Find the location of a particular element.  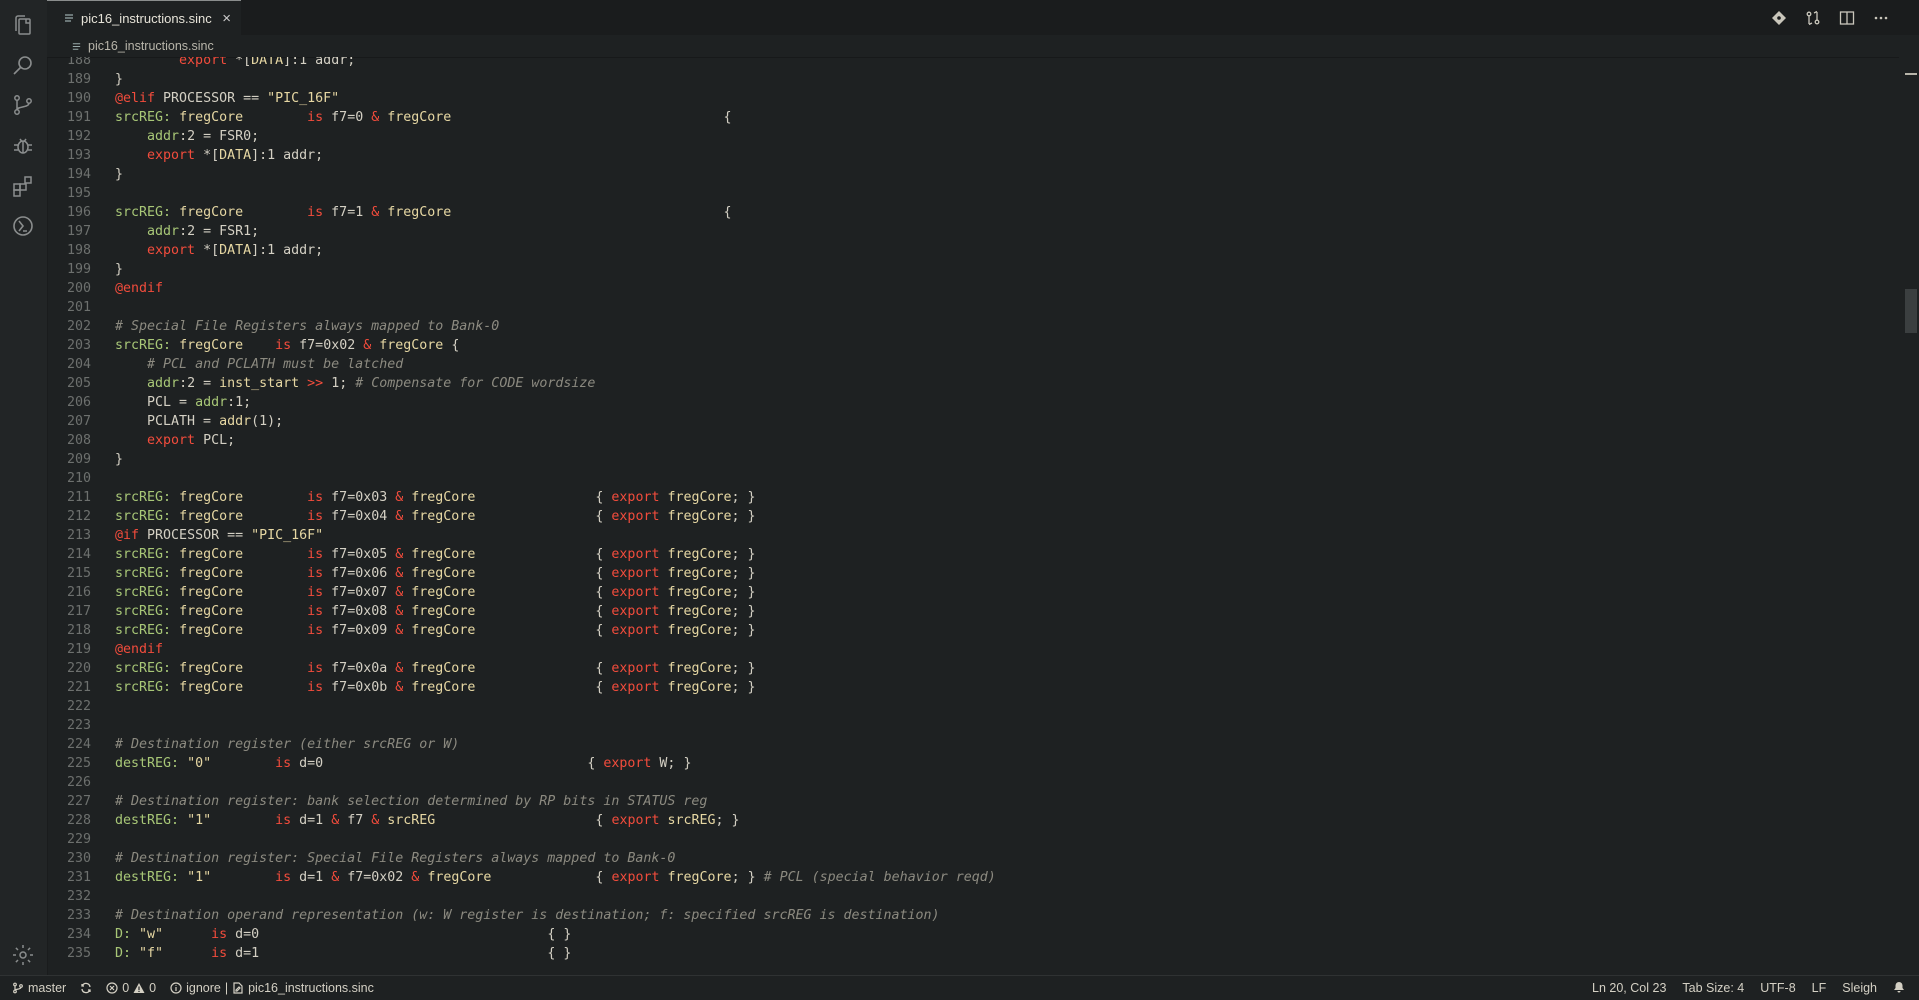

code-line: 234 D: "w" is d=0 { } is located at coordinates (521, 934).